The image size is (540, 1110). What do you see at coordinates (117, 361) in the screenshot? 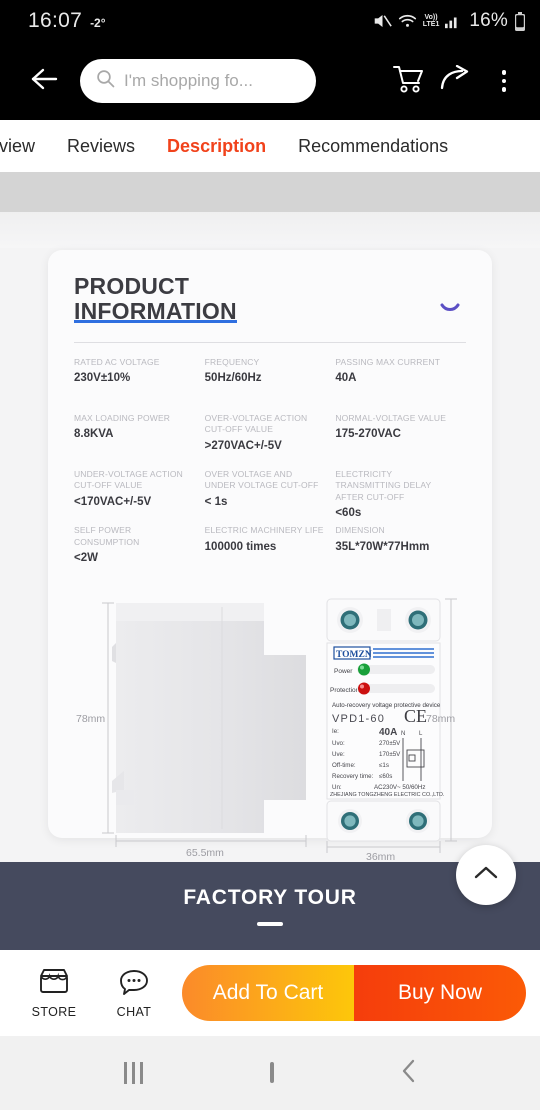
I see `spec-label: RATED AC VOLTAGE` at bounding box center [117, 361].